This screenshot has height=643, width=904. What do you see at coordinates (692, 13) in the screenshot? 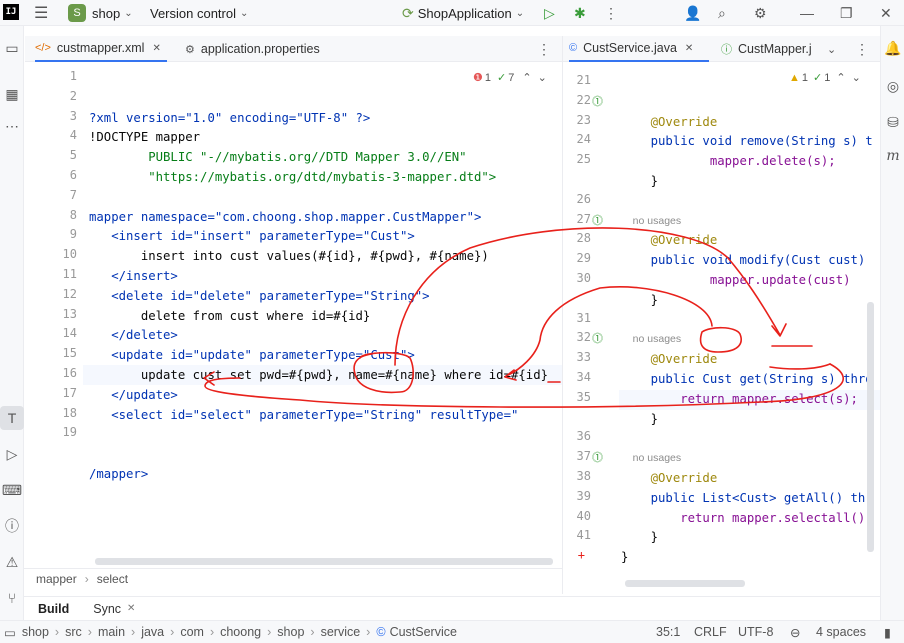
I see `add-user-button: 👤` at bounding box center [692, 13].